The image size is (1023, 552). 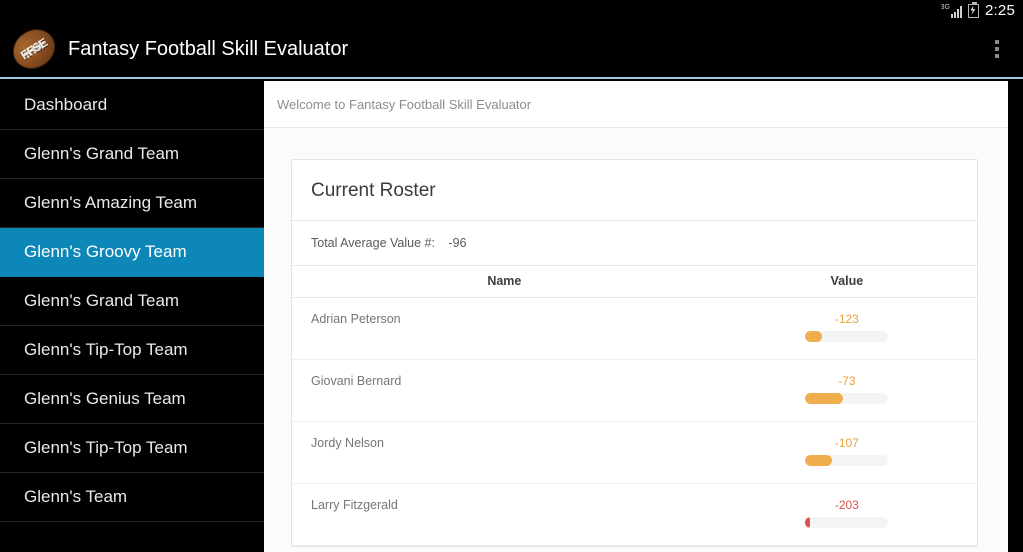 What do you see at coordinates (846, 505) in the screenshot?
I see `player-value-number: -203` at bounding box center [846, 505].